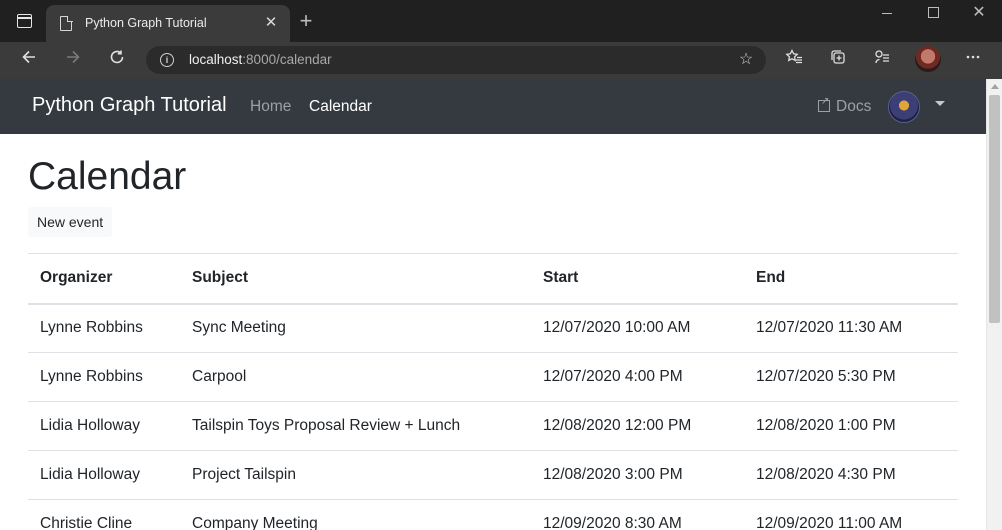 The image size is (1002, 530). Describe the element at coordinates (355, 475) in the screenshot. I see `subject-cell: Project Tailspin` at that location.